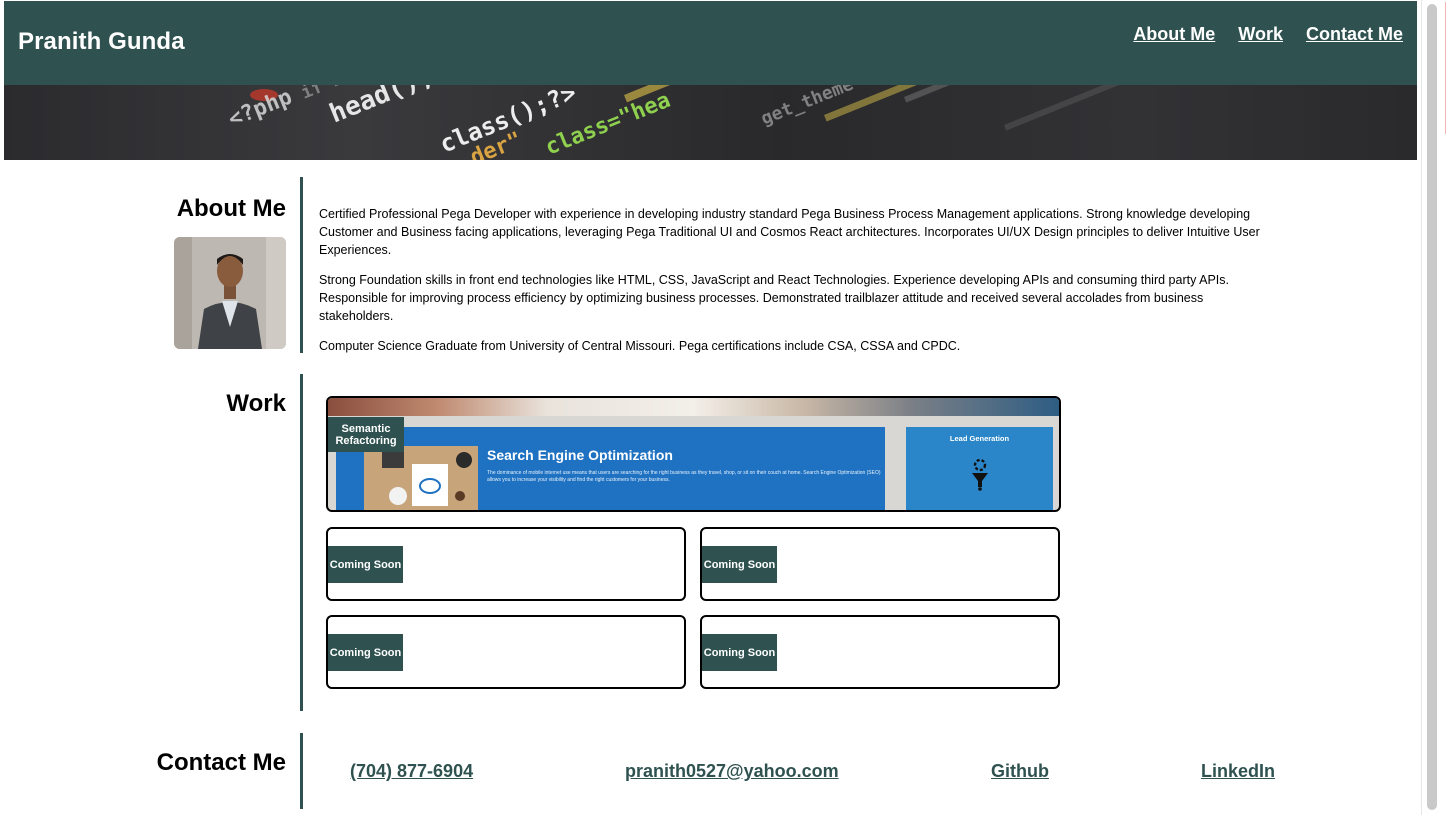  What do you see at coordinates (366, 434) in the screenshot?
I see `project-tag-semantic-refactoring: Semantic Refactoring` at bounding box center [366, 434].